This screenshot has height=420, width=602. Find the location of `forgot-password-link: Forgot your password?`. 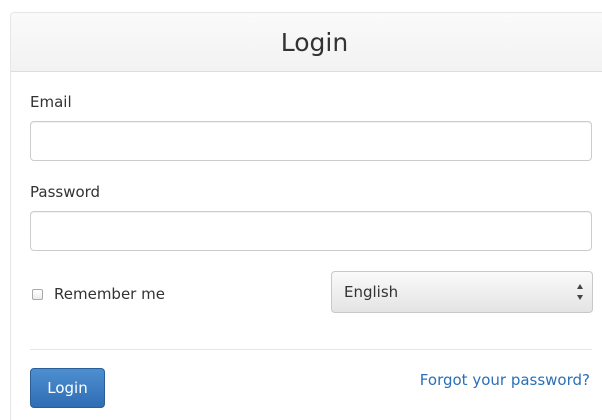

forgot-password-link: Forgot your password? is located at coordinates (505, 380).